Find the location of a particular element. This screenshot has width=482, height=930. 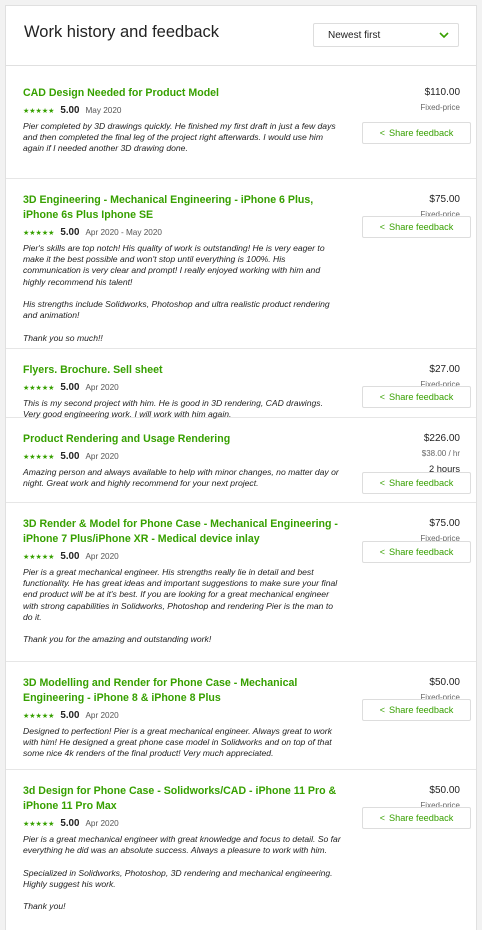

job-earnings: $110.00 Fixed-price is located at coordinates (405, 99).